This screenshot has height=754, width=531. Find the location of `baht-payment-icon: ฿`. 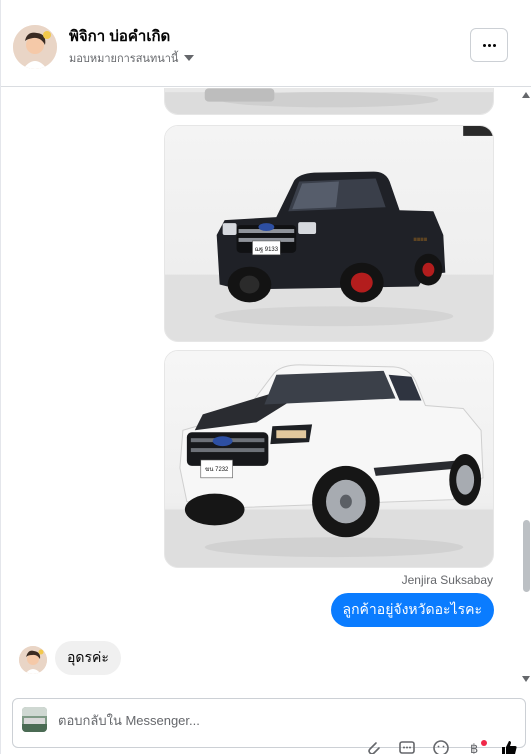

baht-payment-icon: ฿ is located at coordinates (476, 746).